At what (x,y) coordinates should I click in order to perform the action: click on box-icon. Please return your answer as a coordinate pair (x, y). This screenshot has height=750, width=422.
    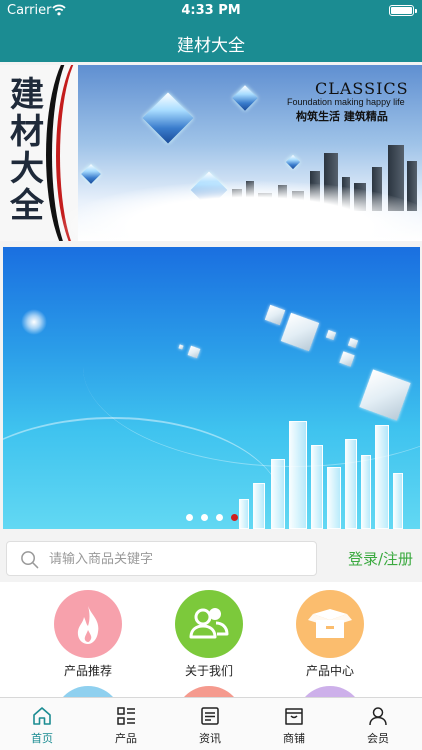
    Looking at the image, I should click on (330, 623).